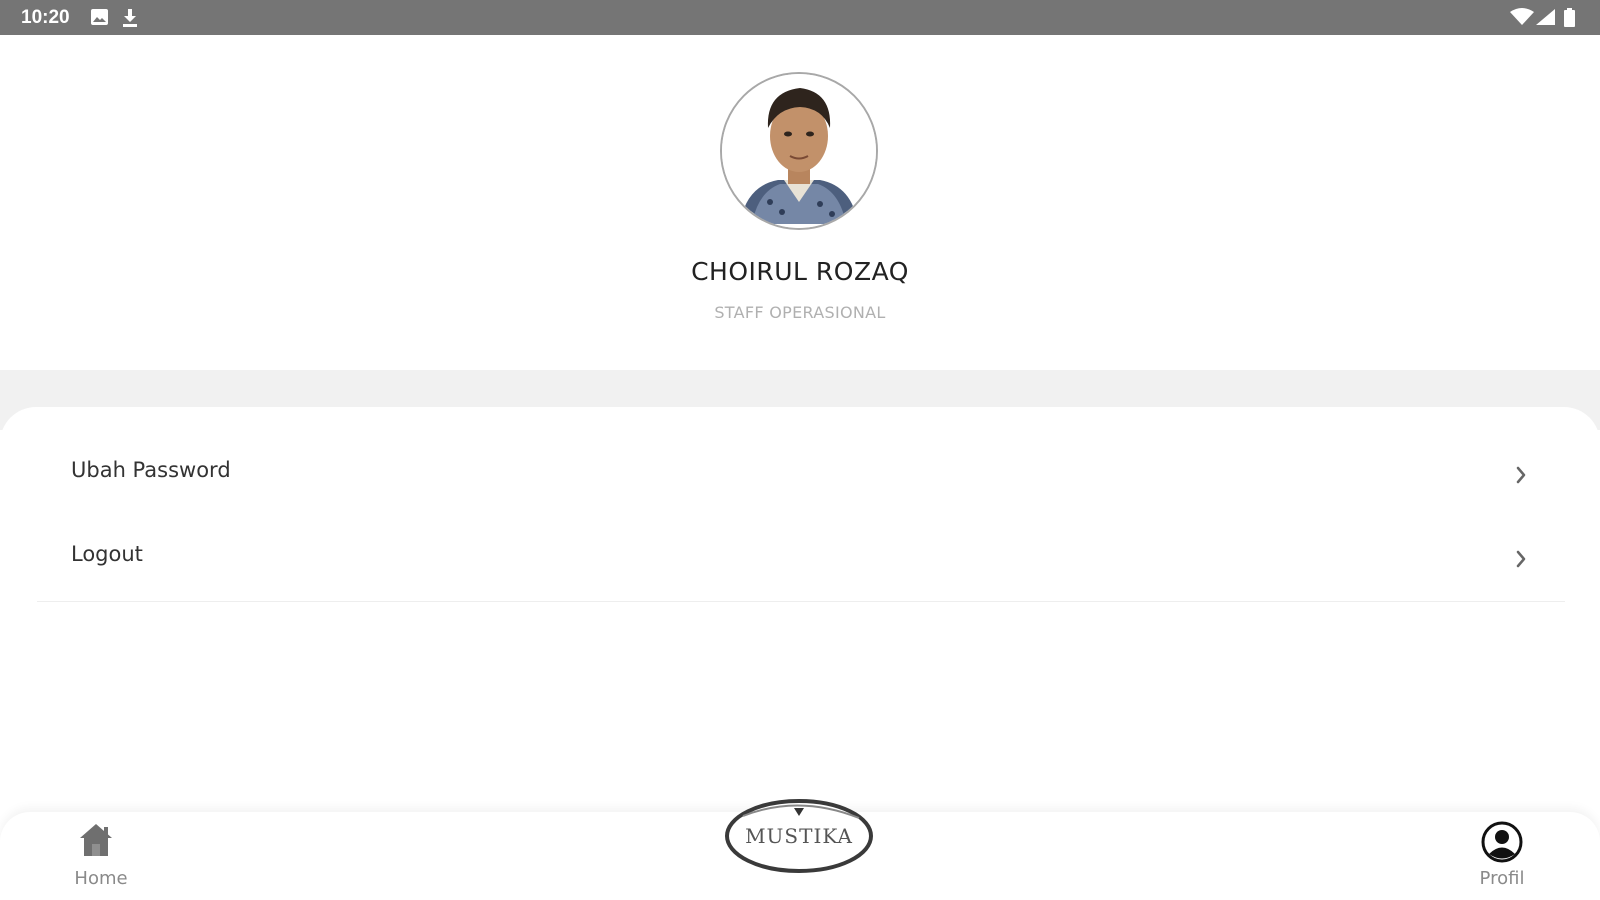  Describe the element at coordinates (99, 19) in the screenshot. I see `image-notification-icon` at that location.